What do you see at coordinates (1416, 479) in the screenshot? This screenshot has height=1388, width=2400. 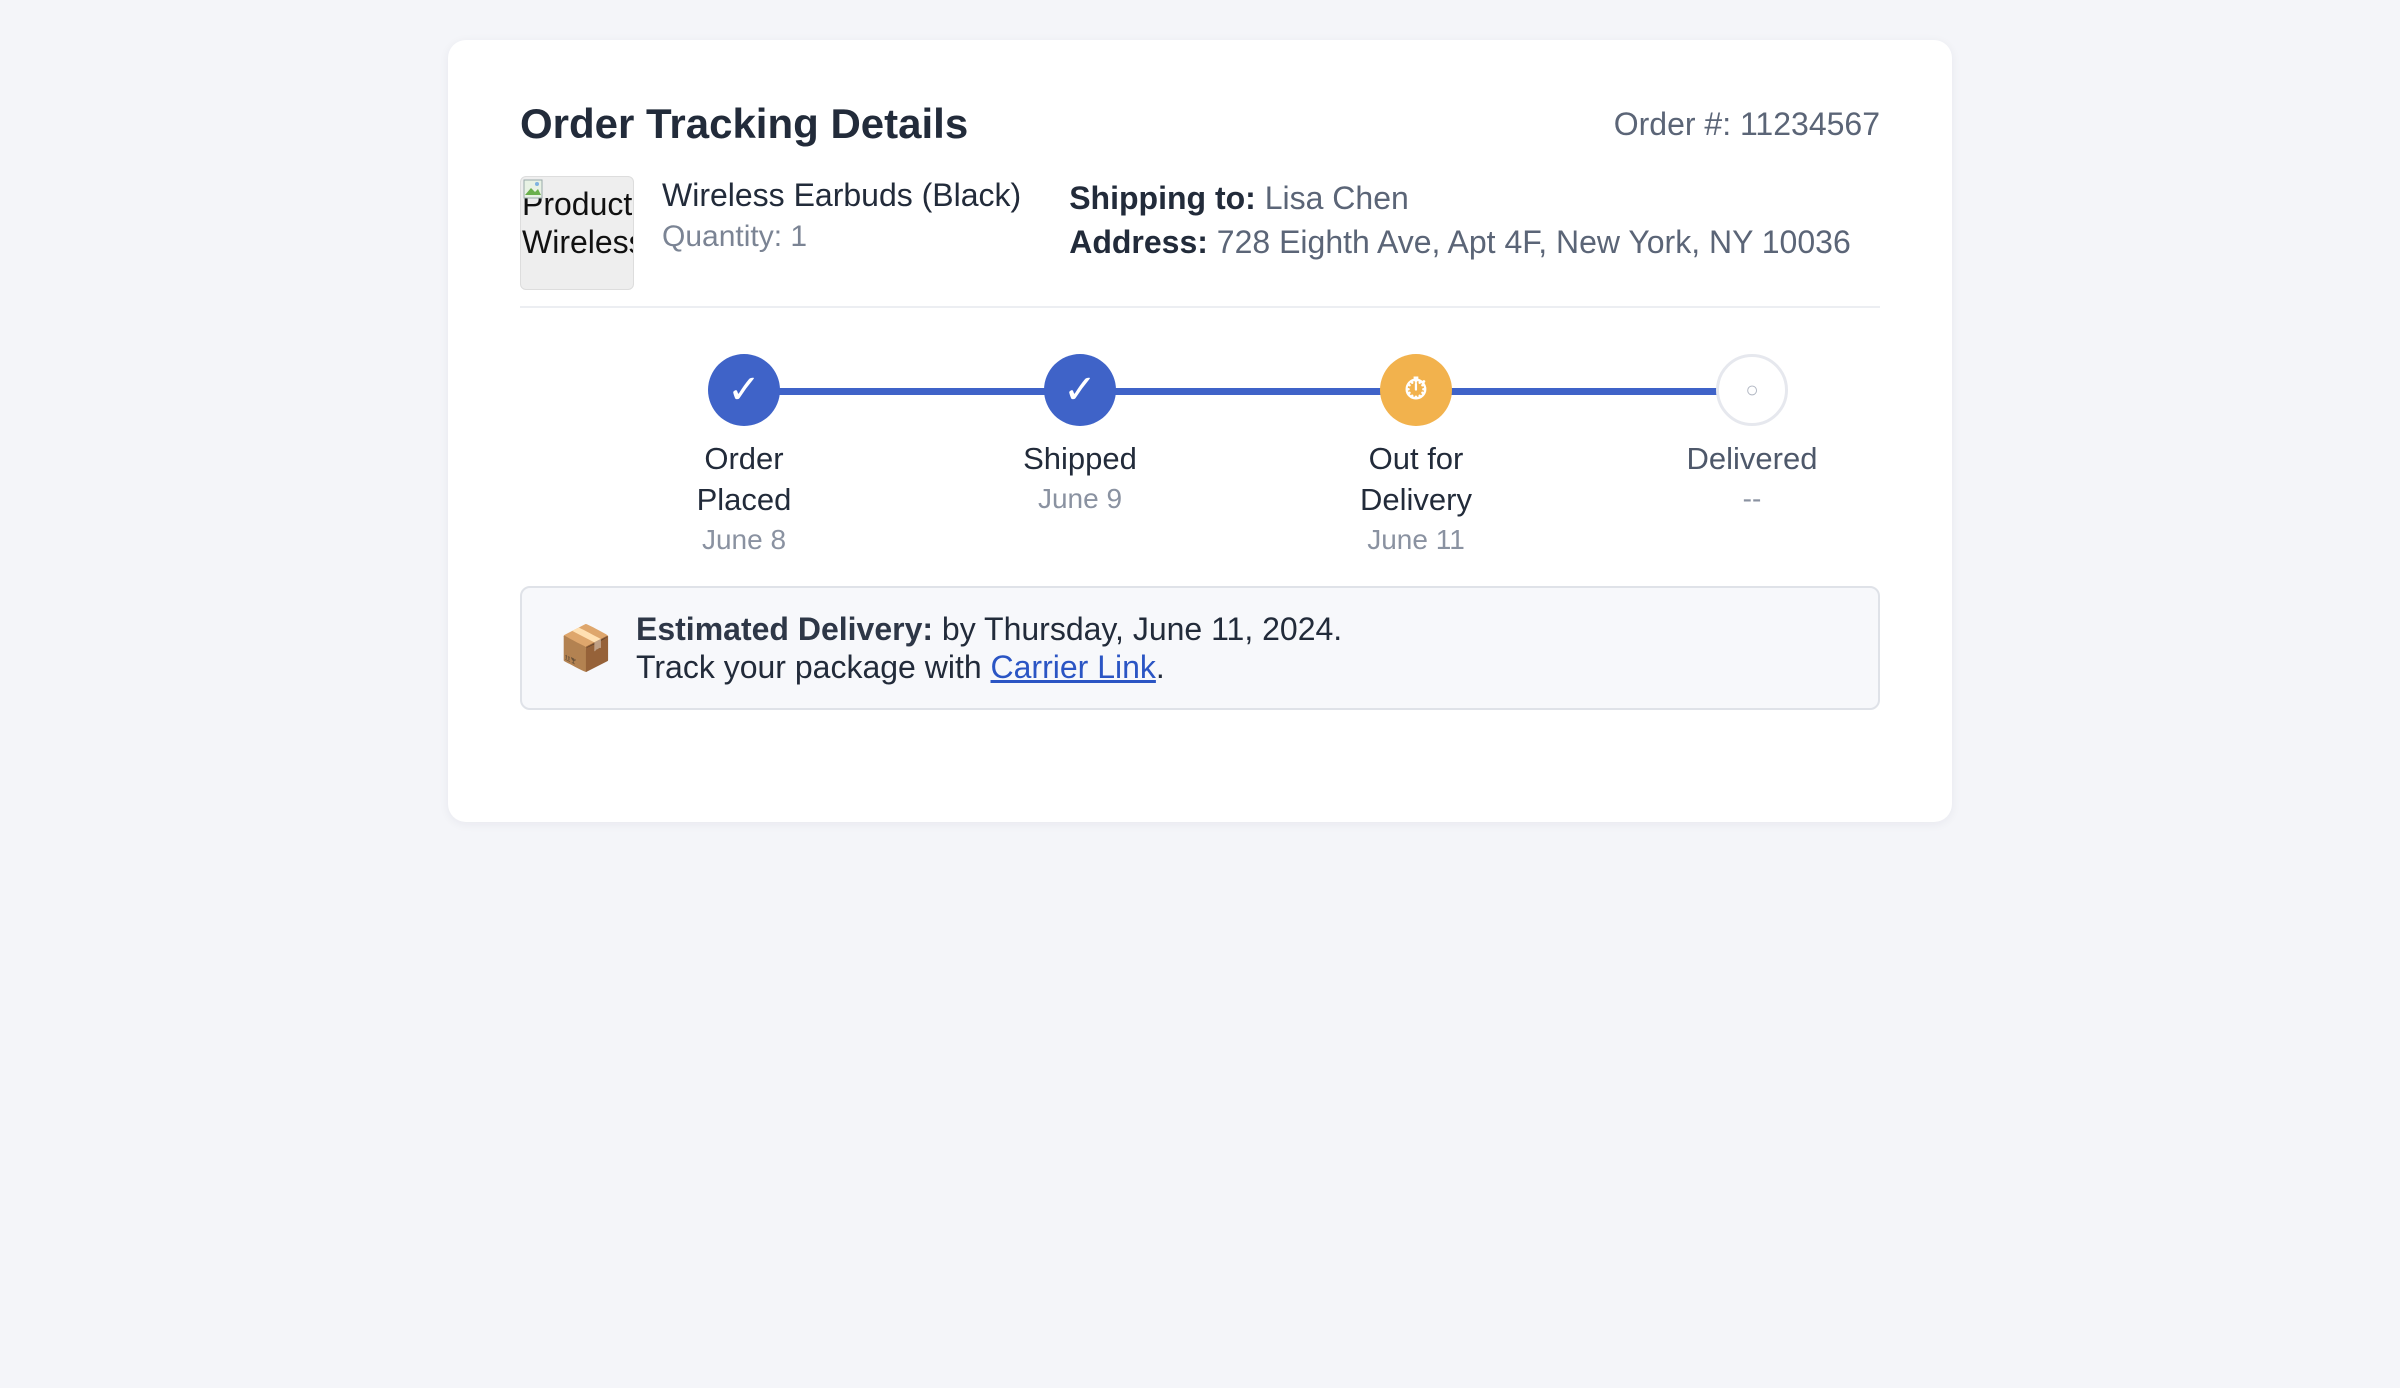 I see `step-label: Out for Delivery` at bounding box center [1416, 479].